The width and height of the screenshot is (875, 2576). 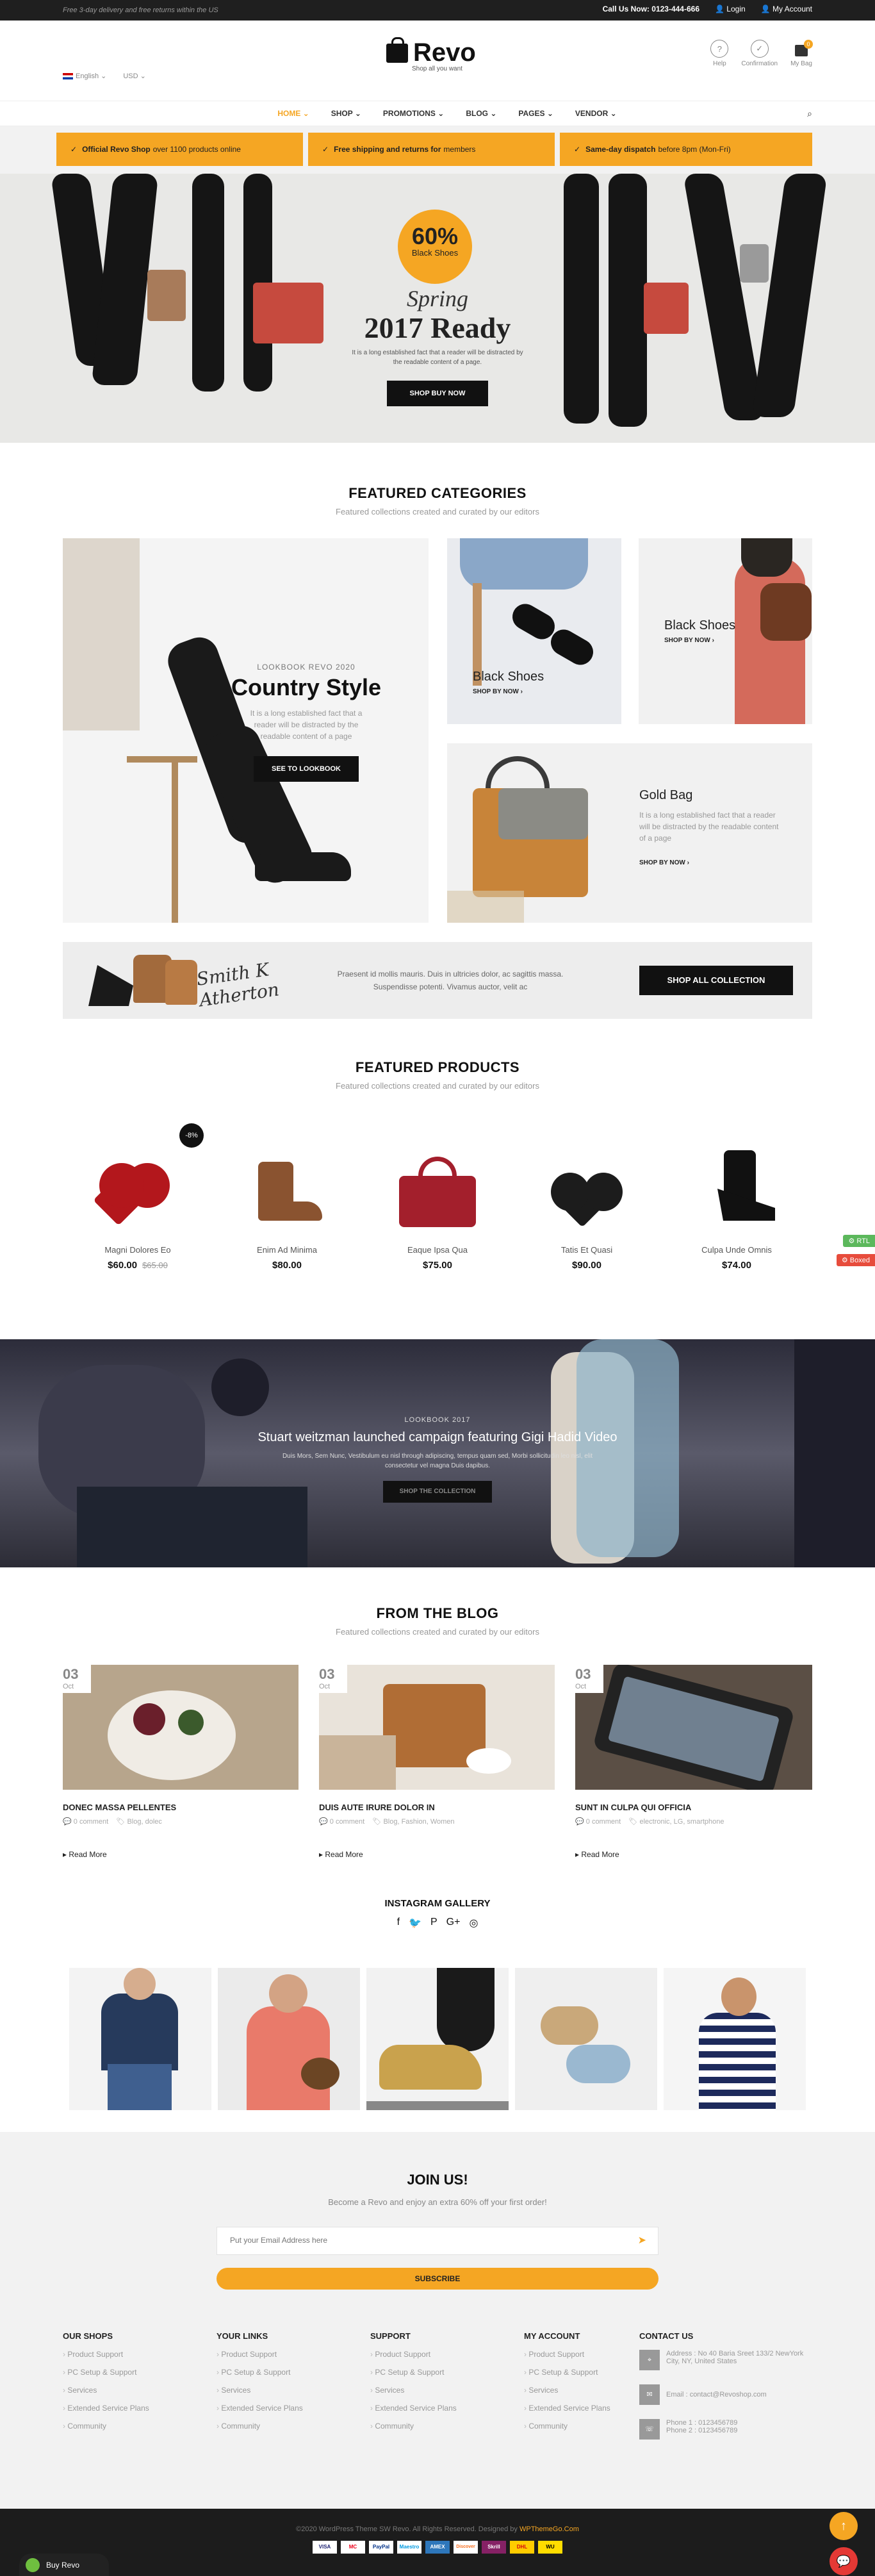 I want to click on email-field: ➤, so click(x=437, y=2241).